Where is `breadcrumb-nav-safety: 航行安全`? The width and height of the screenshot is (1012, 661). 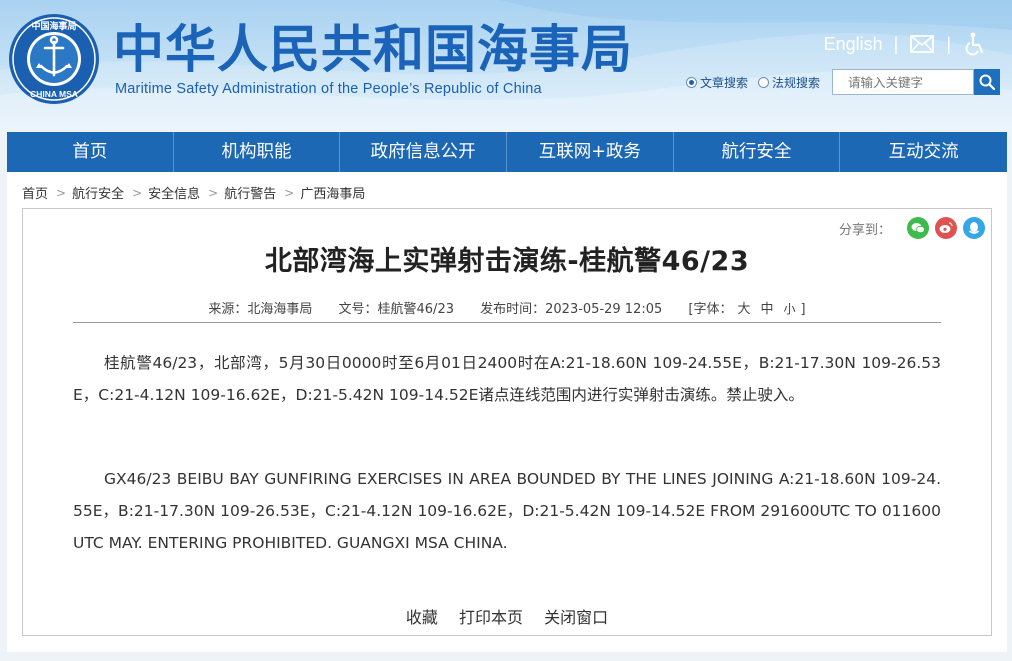 breadcrumb-nav-safety: 航行安全 is located at coordinates (98, 192).